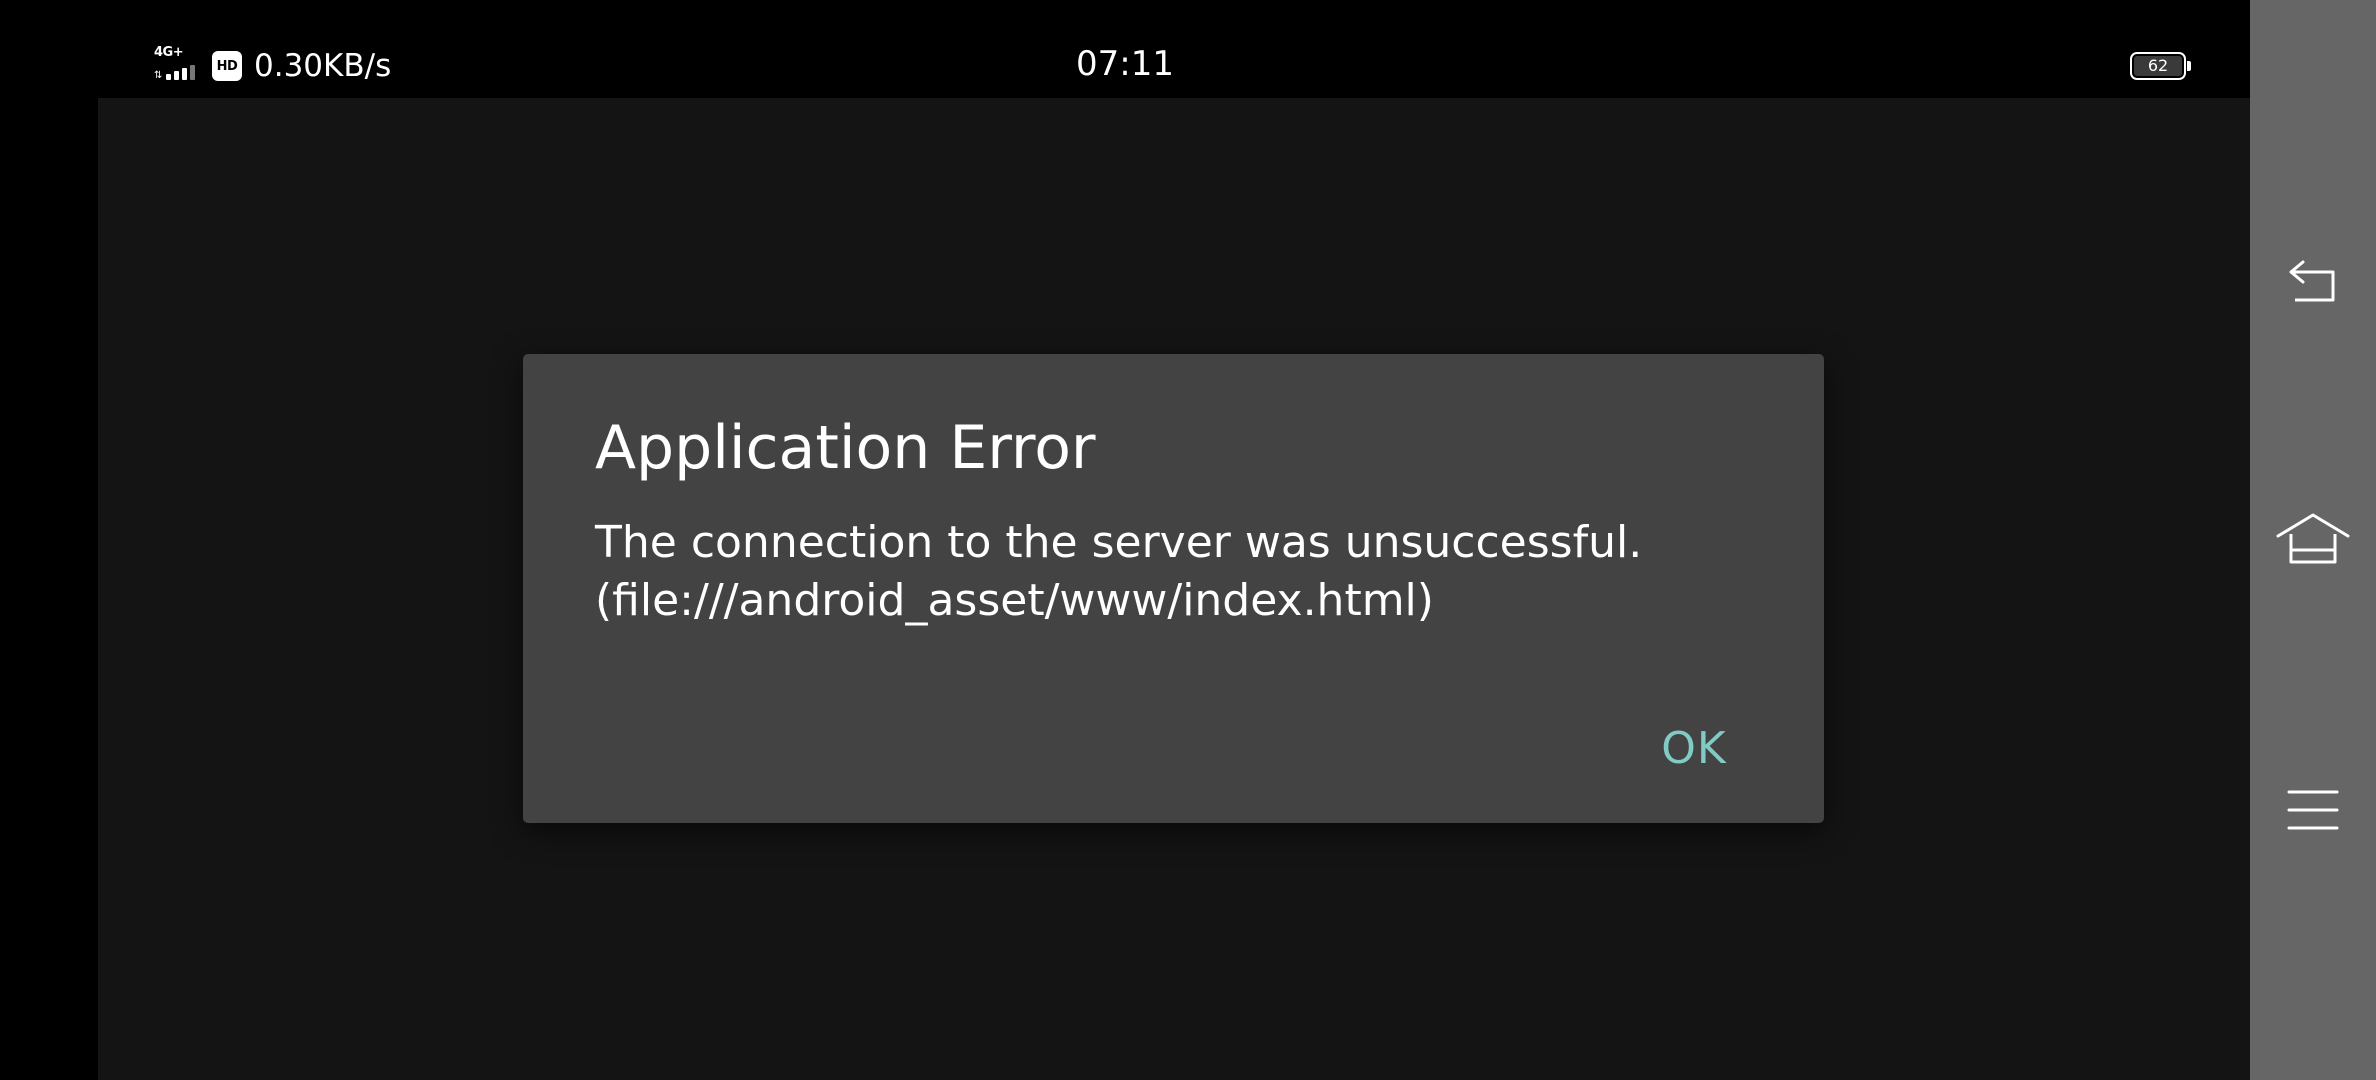 Image resolution: width=2376 pixels, height=1080 pixels. Describe the element at coordinates (1125, 64) in the screenshot. I see `status-clock: 07:11` at that location.